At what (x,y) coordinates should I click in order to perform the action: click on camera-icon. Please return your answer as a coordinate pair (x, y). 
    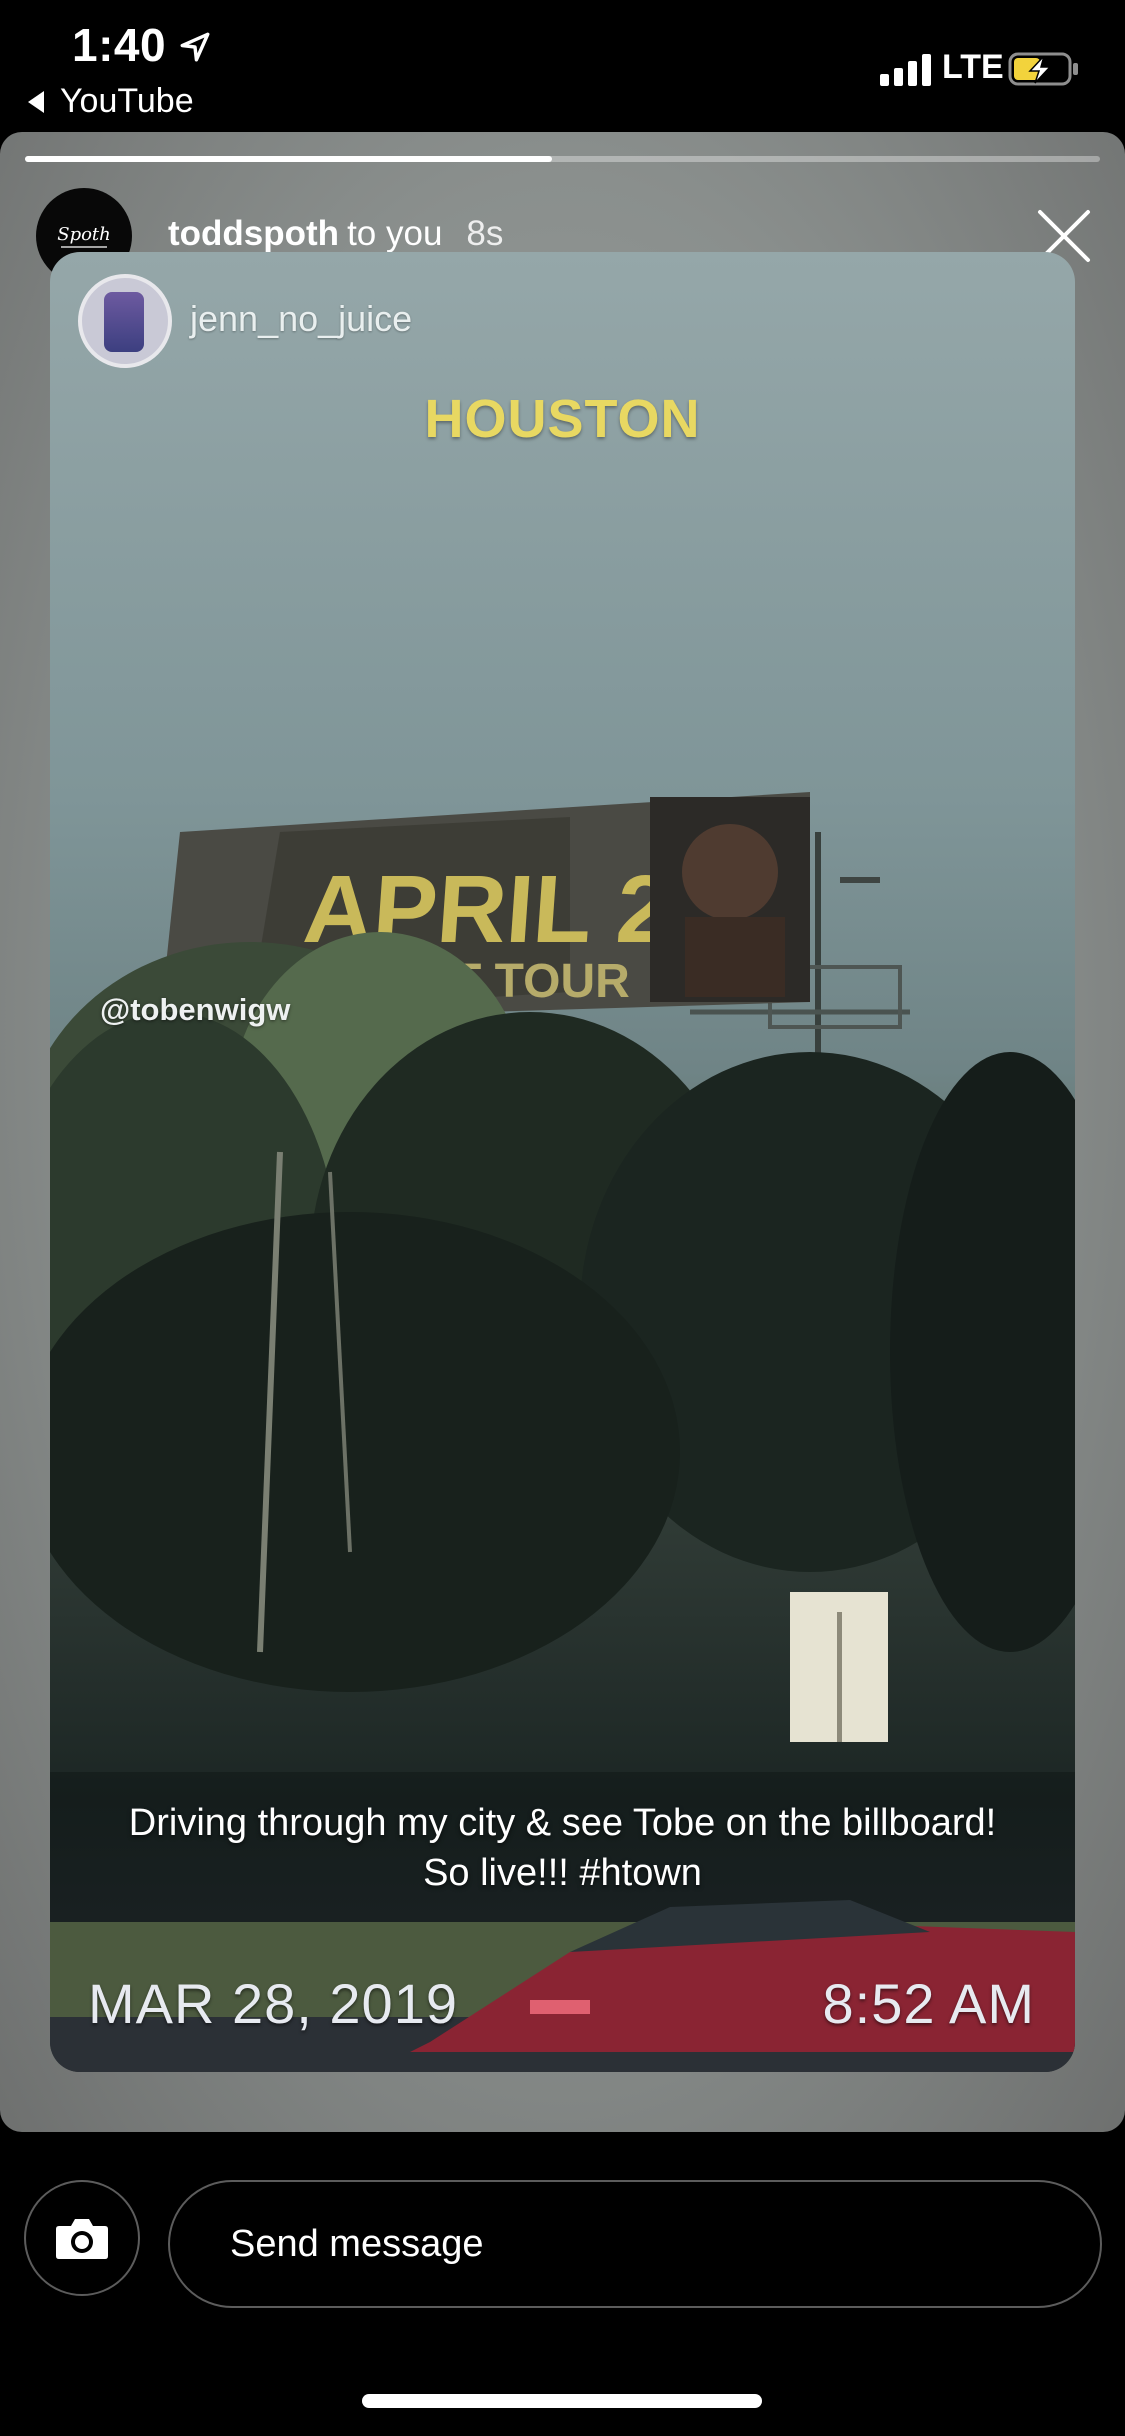
    Looking at the image, I should click on (82, 2239).